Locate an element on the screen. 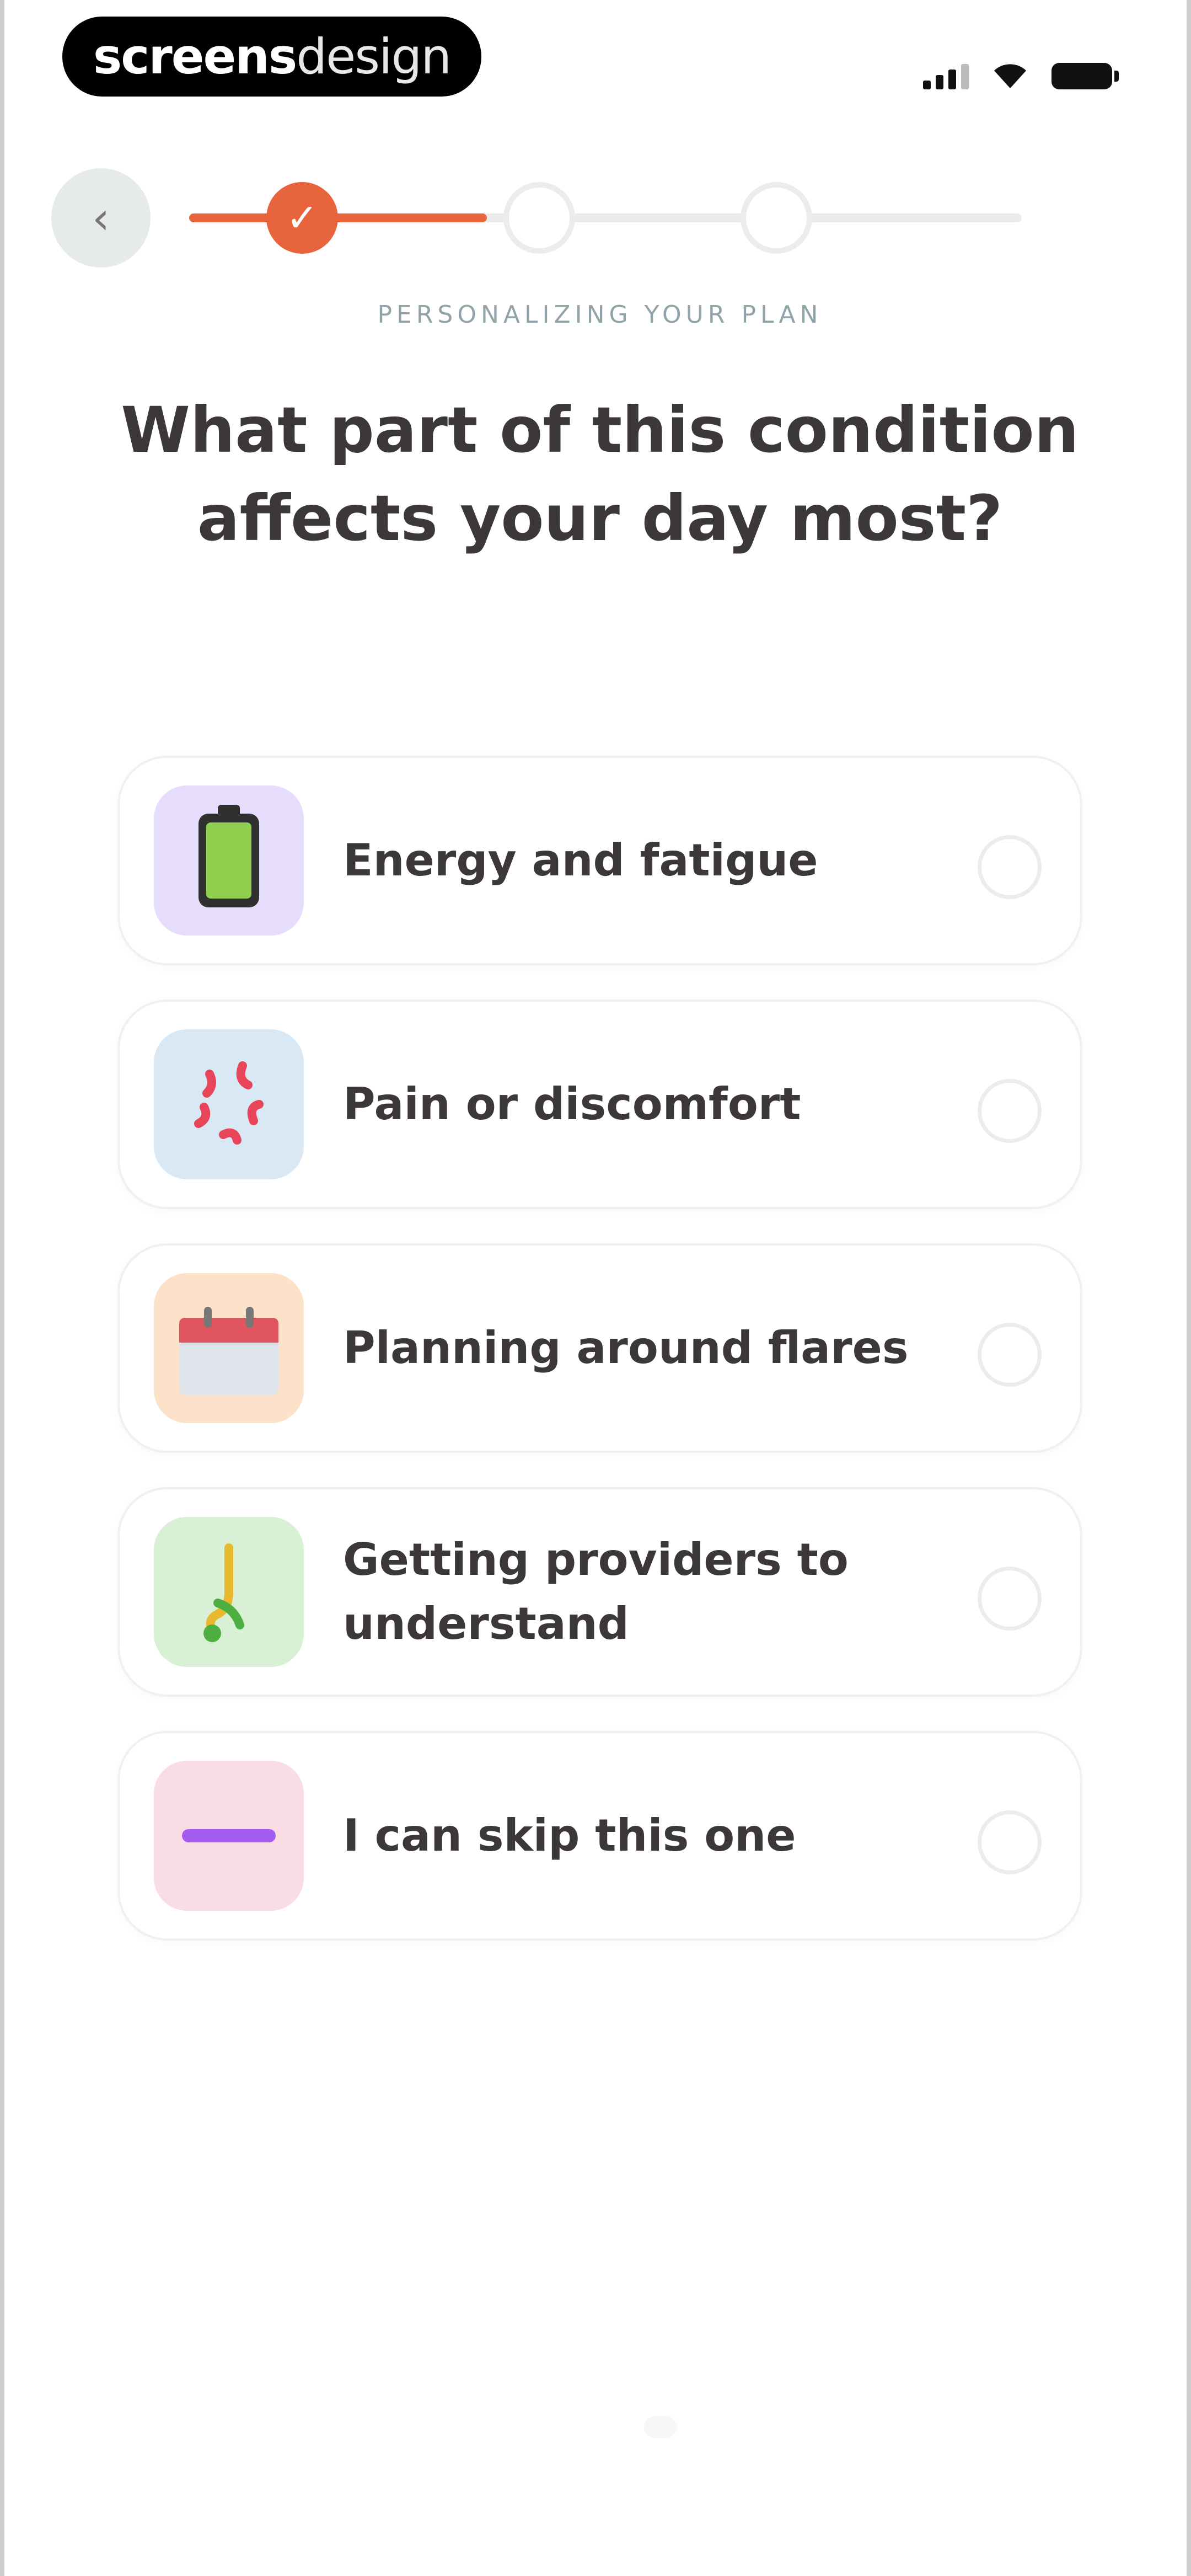 The image size is (1191, 2576). progress-stepper: ✓ is located at coordinates (605, 218).